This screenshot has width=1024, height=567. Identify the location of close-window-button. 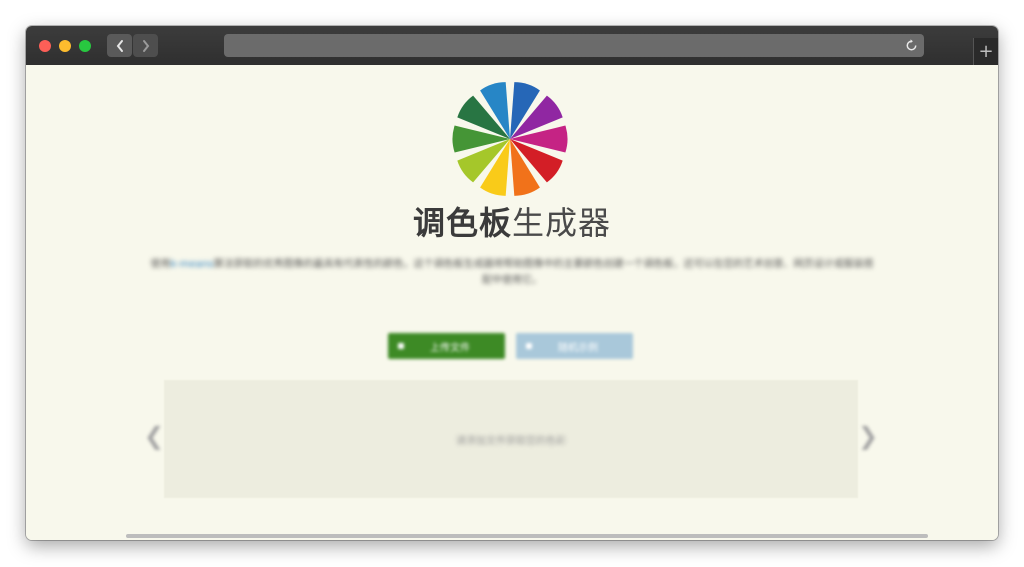
(45, 46).